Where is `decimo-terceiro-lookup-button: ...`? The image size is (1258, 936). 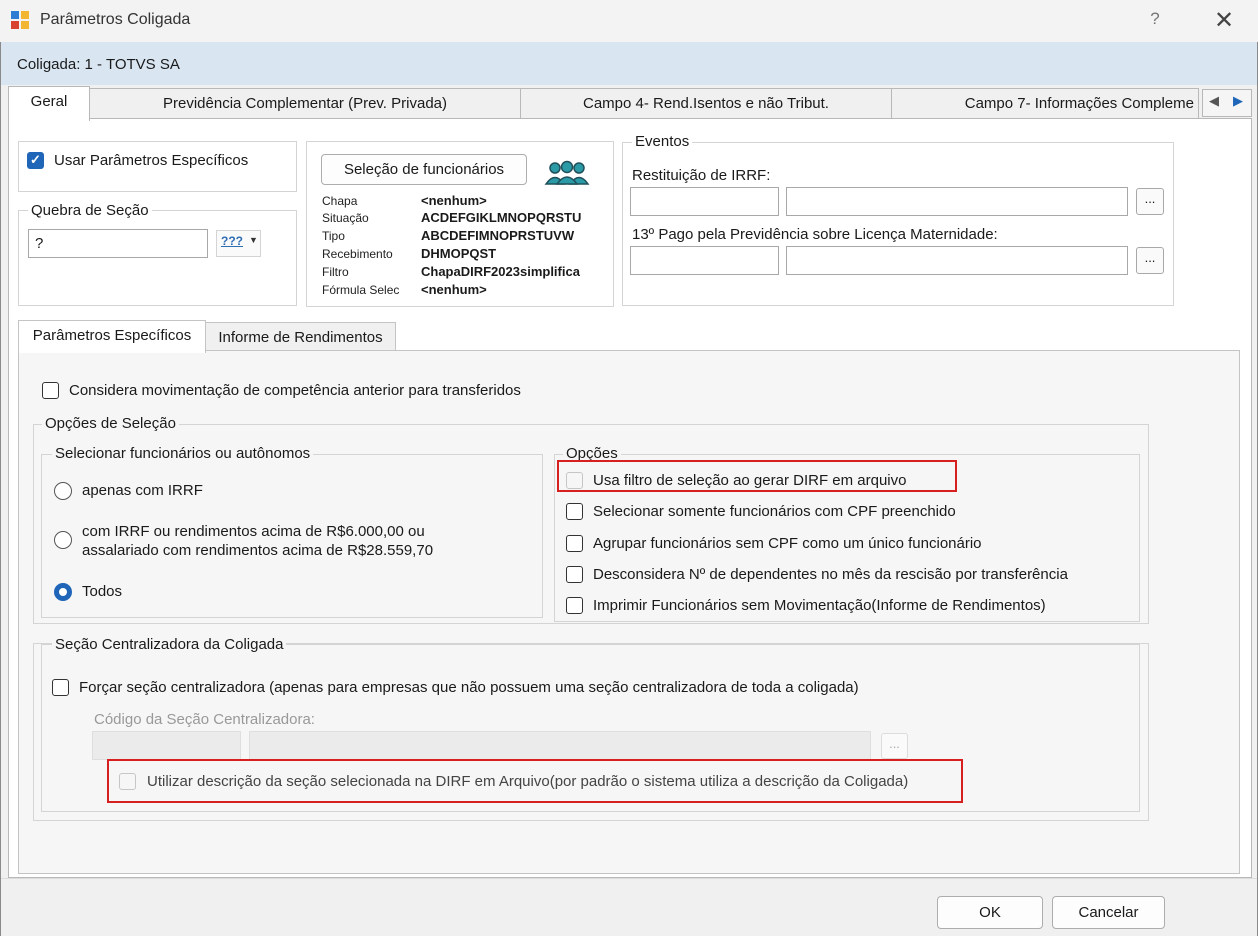 decimo-terceiro-lookup-button: ... is located at coordinates (1150, 260).